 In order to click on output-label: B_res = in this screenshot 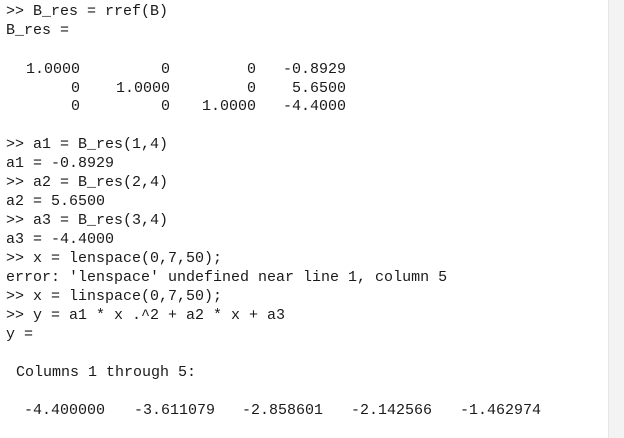, I will do `click(38, 30)`.